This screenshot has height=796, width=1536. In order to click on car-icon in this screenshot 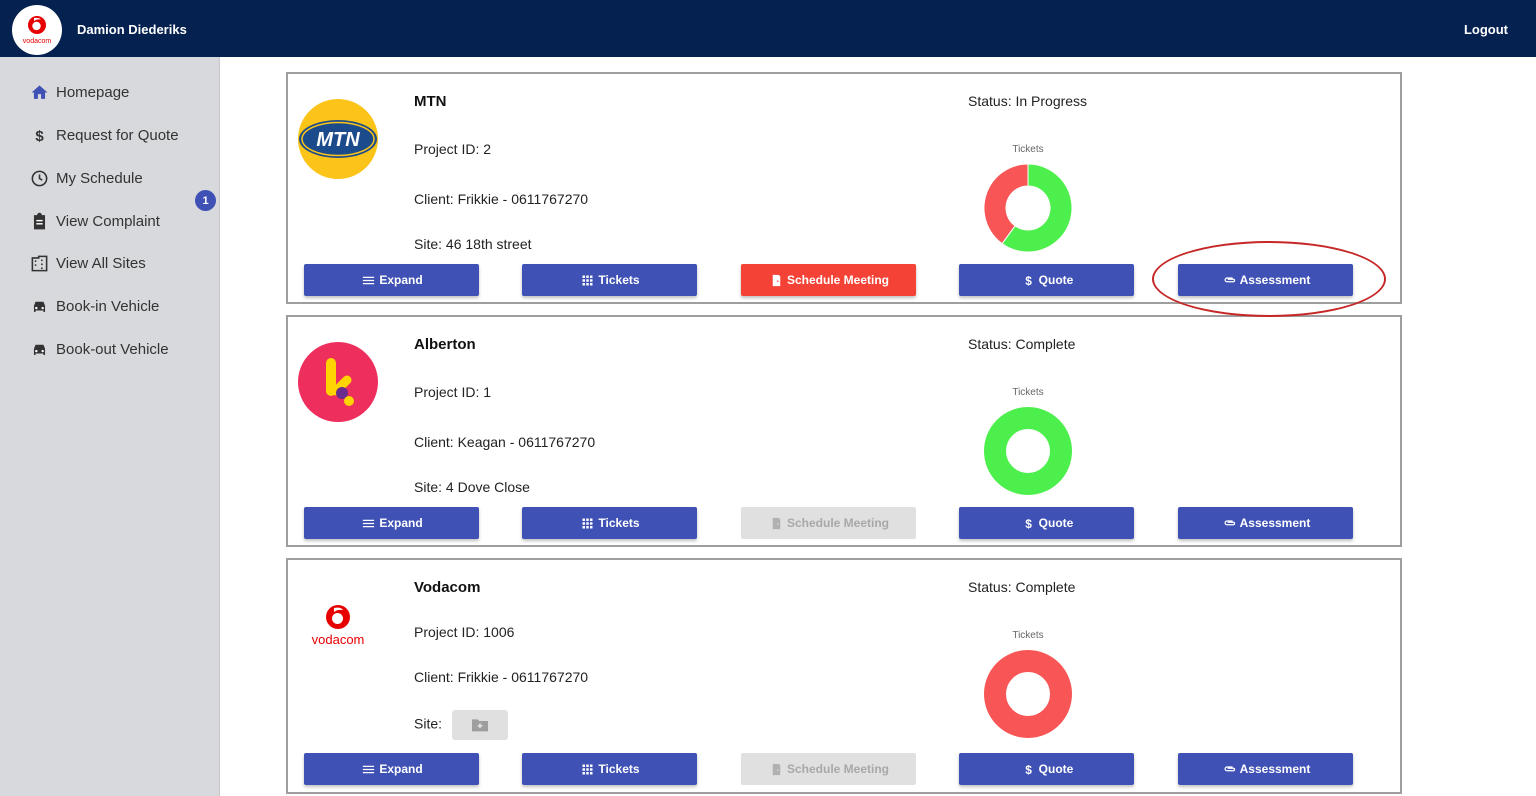, I will do `click(39, 349)`.